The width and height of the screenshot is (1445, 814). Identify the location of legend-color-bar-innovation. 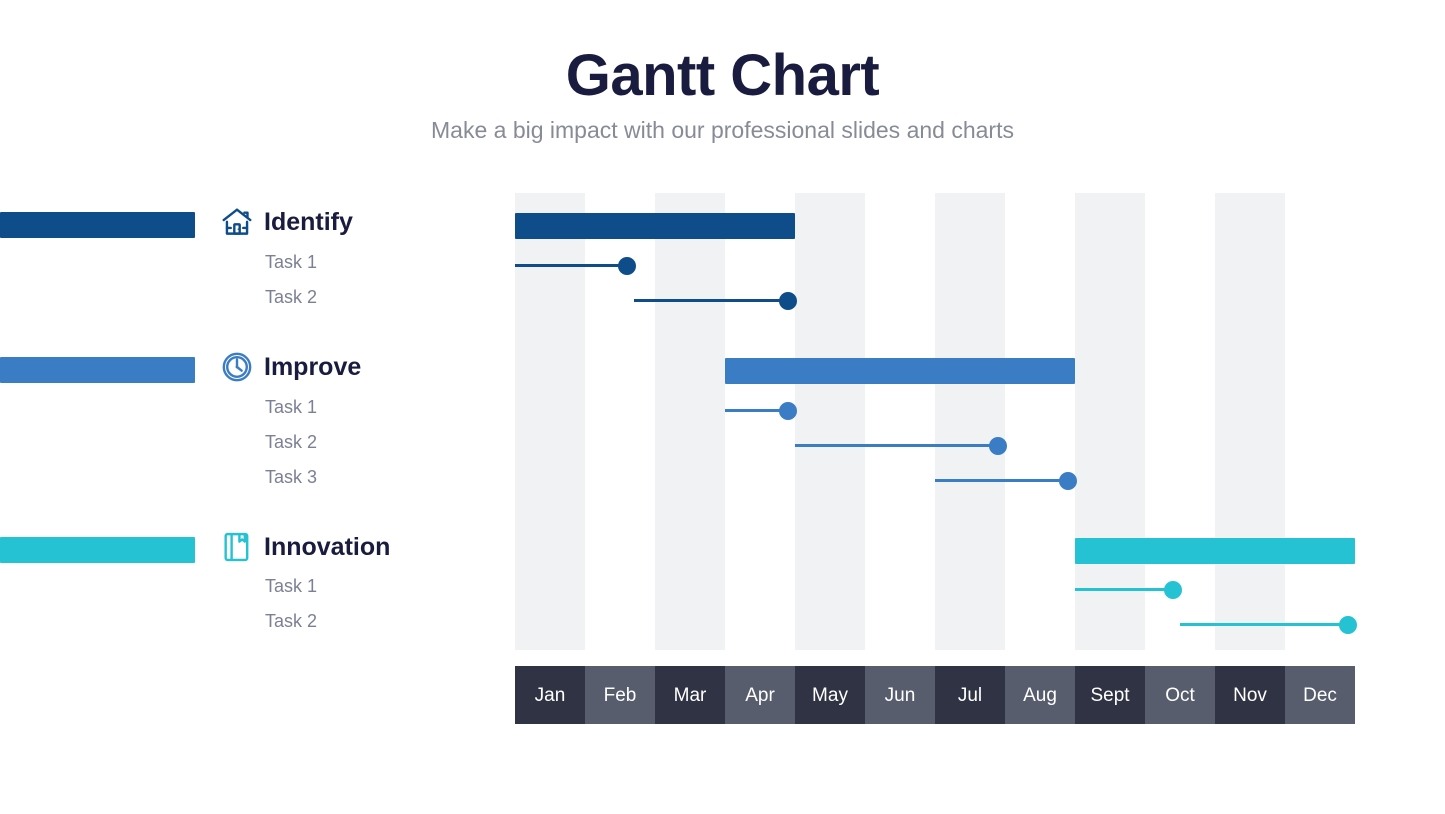
(97, 550).